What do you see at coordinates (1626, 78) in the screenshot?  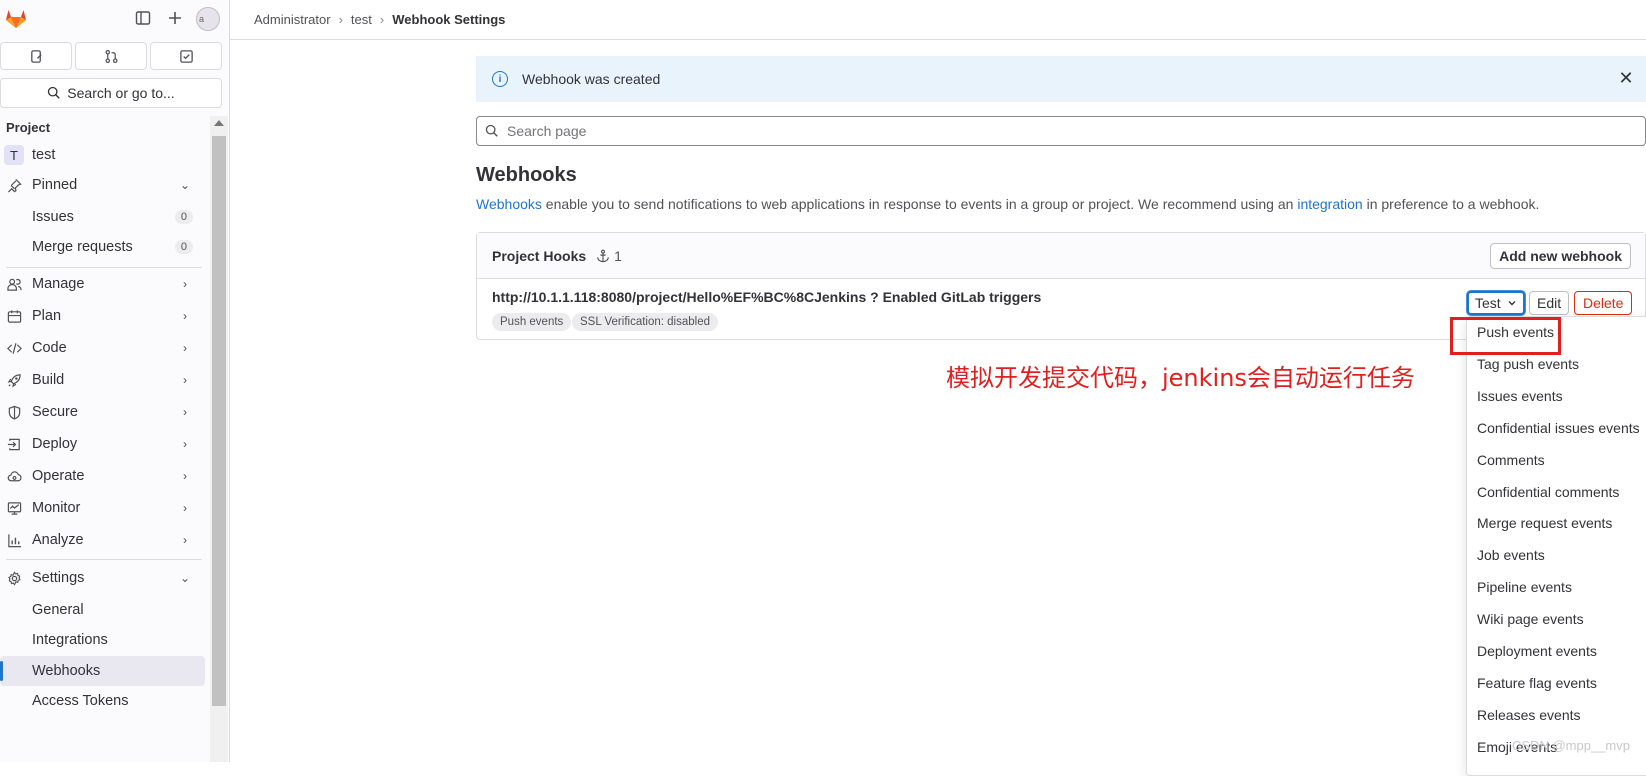 I see `close-icon: ✕` at bounding box center [1626, 78].